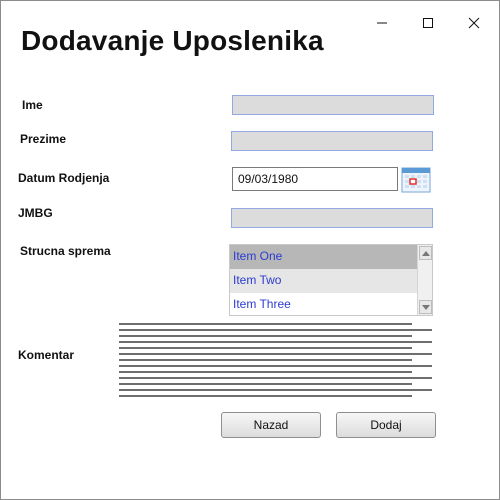 The width and height of the screenshot is (500, 500). What do you see at coordinates (271, 425) in the screenshot?
I see `nazad-button: Nazad` at bounding box center [271, 425].